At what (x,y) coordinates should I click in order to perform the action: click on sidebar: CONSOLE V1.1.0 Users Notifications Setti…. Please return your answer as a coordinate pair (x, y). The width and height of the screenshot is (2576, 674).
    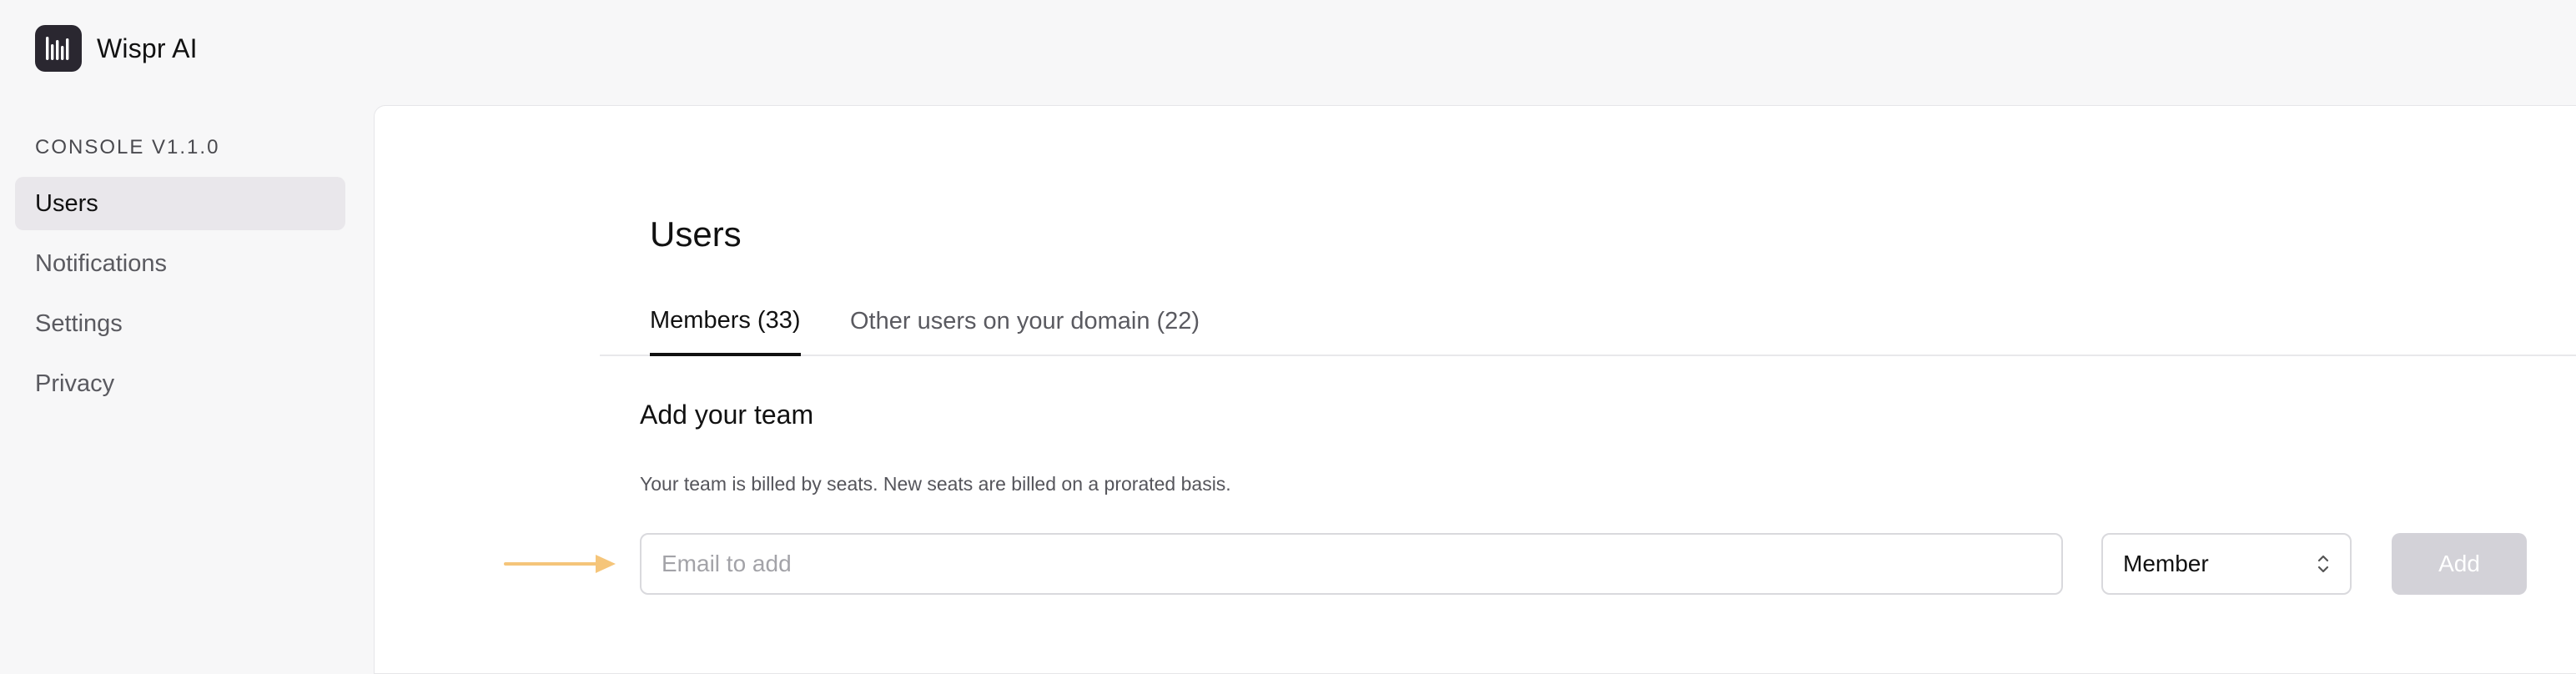
    Looking at the image, I should click on (180, 267).